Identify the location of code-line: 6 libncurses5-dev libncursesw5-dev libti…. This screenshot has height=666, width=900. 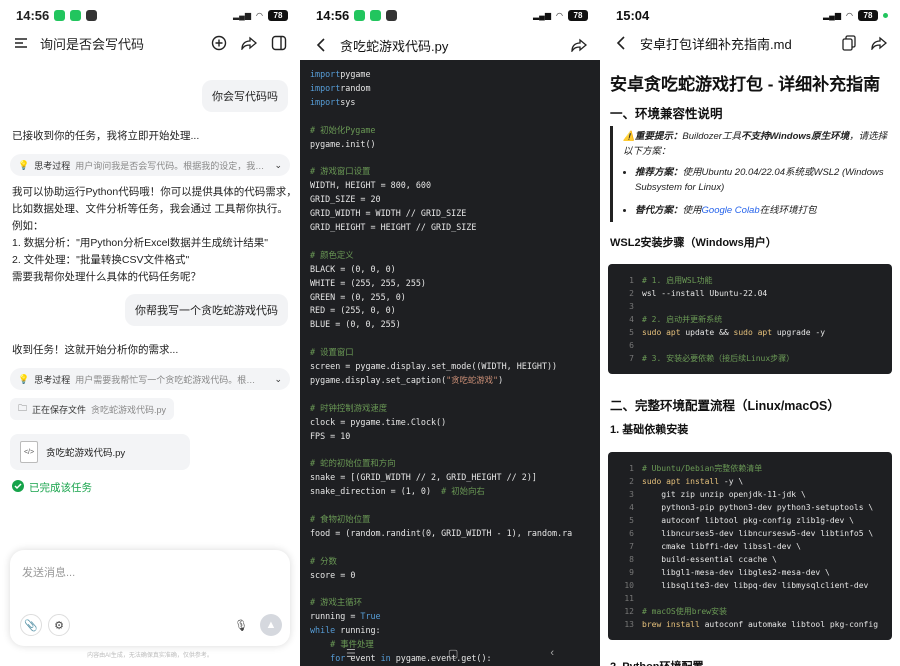
(750, 533).